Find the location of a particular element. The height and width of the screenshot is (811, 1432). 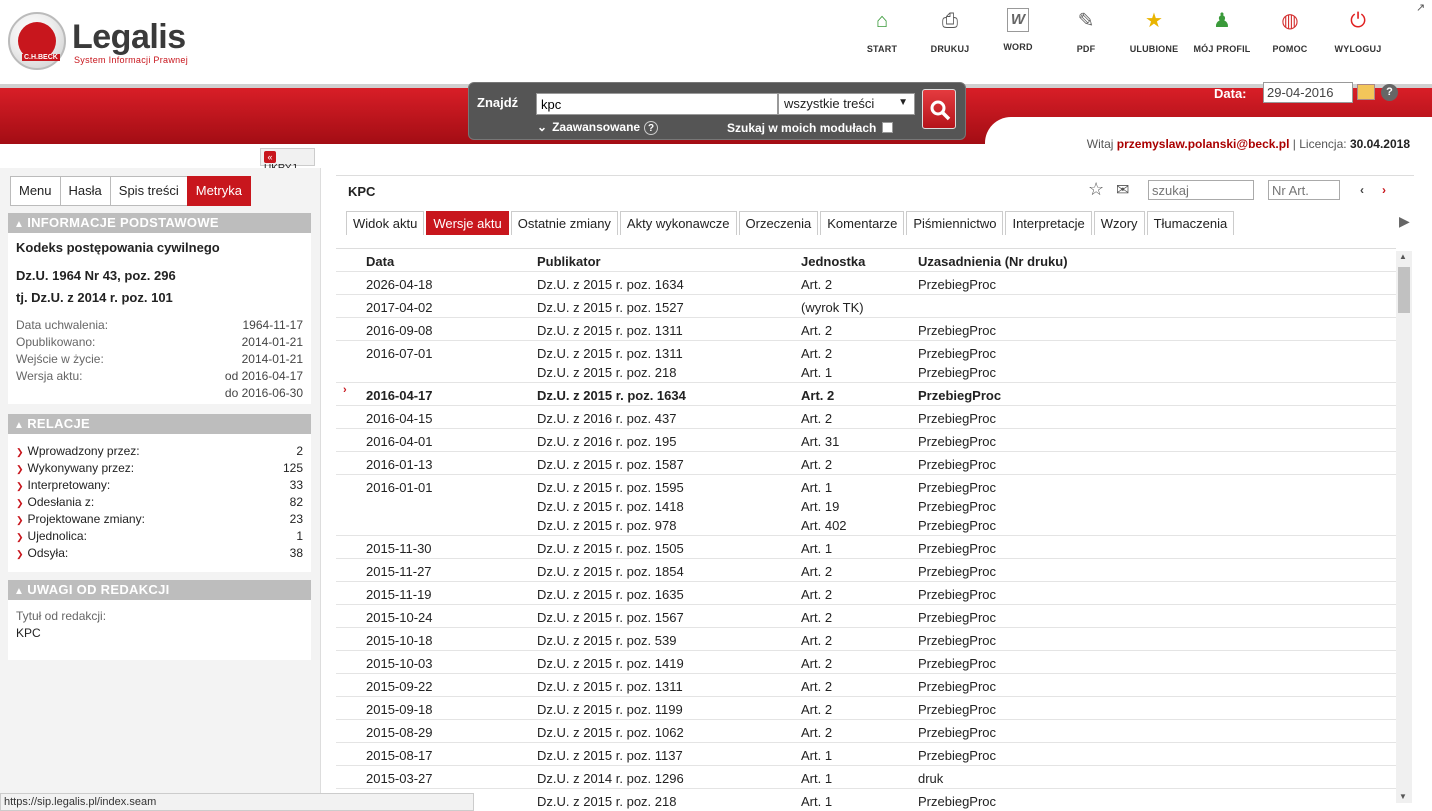

cell-publisher: Dz.U. z 2015 r. poz. 1419 is located at coordinates (610, 663).